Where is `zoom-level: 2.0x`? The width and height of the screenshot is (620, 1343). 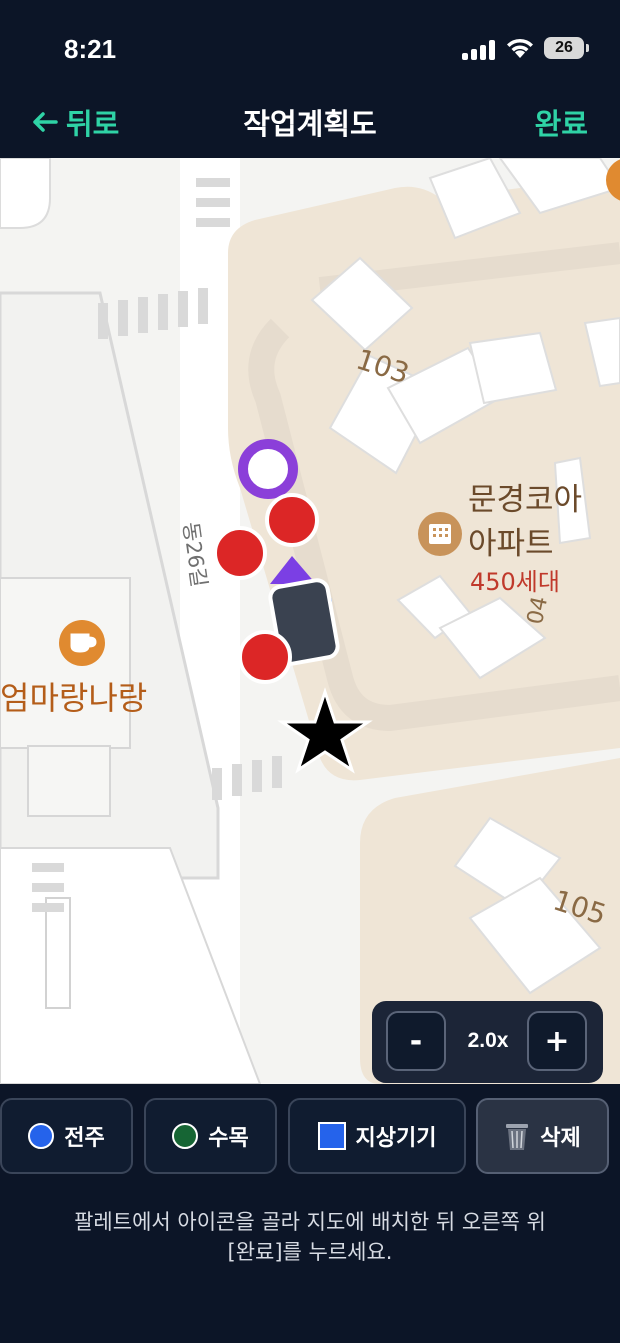 zoom-level: 2.0x is located at coordinates (488, 1040).